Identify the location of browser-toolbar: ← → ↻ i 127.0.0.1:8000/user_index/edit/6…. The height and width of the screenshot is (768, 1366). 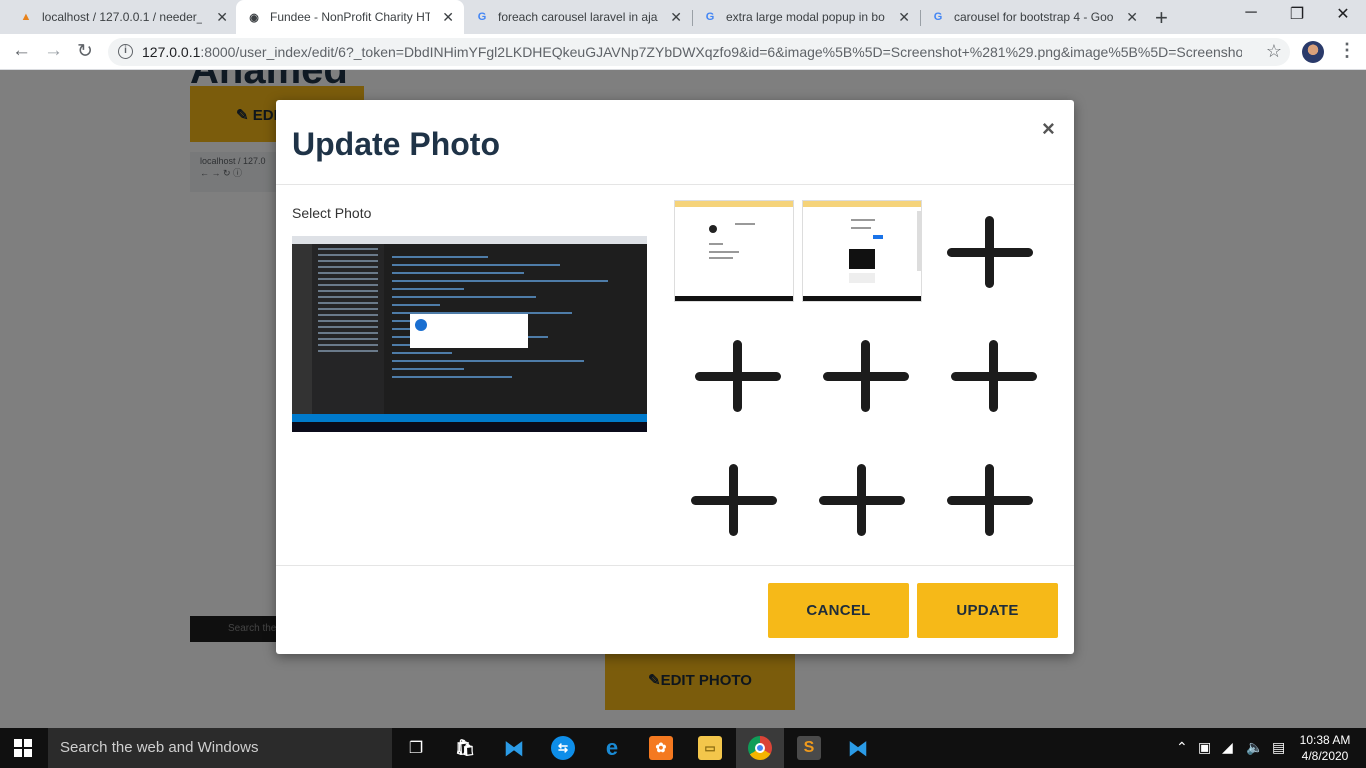
(683, 52).